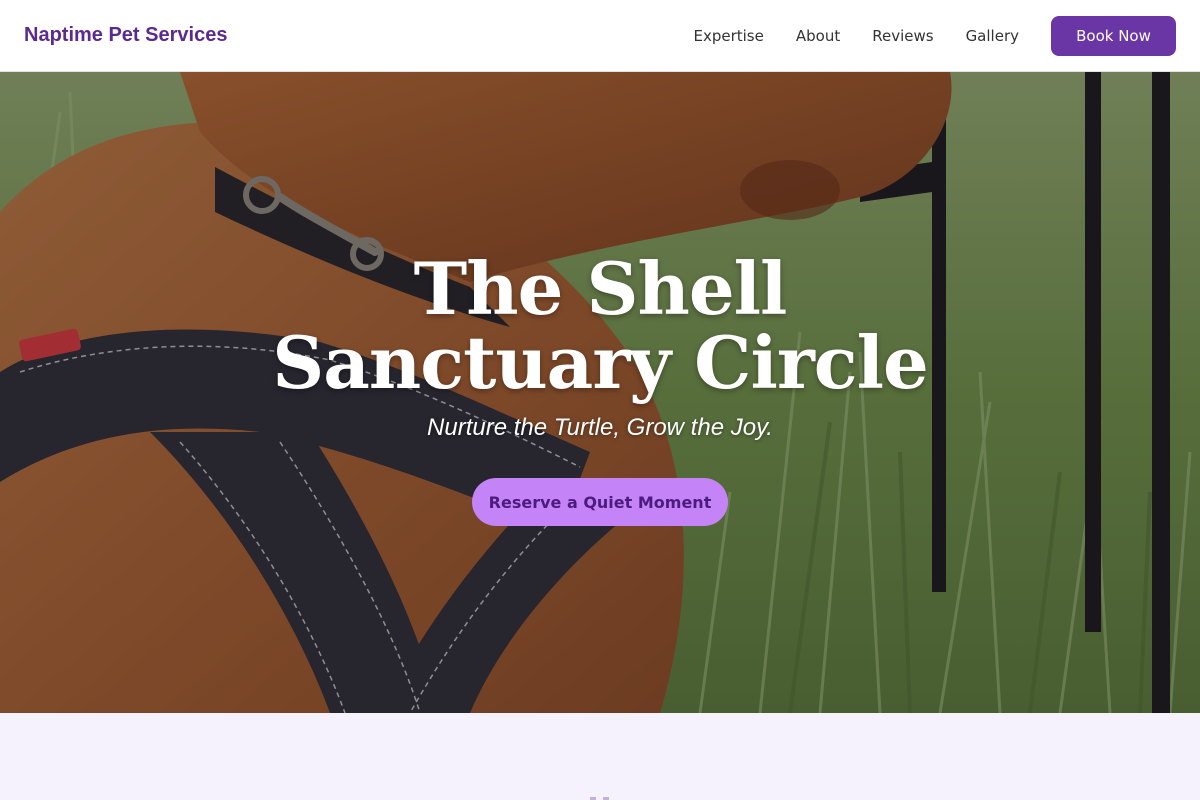 This screenshot has width=1200, height=800. What do you see at coordinates (600, 756) in the screenshot?
I see `next-section` at bounding box center [600, 756].